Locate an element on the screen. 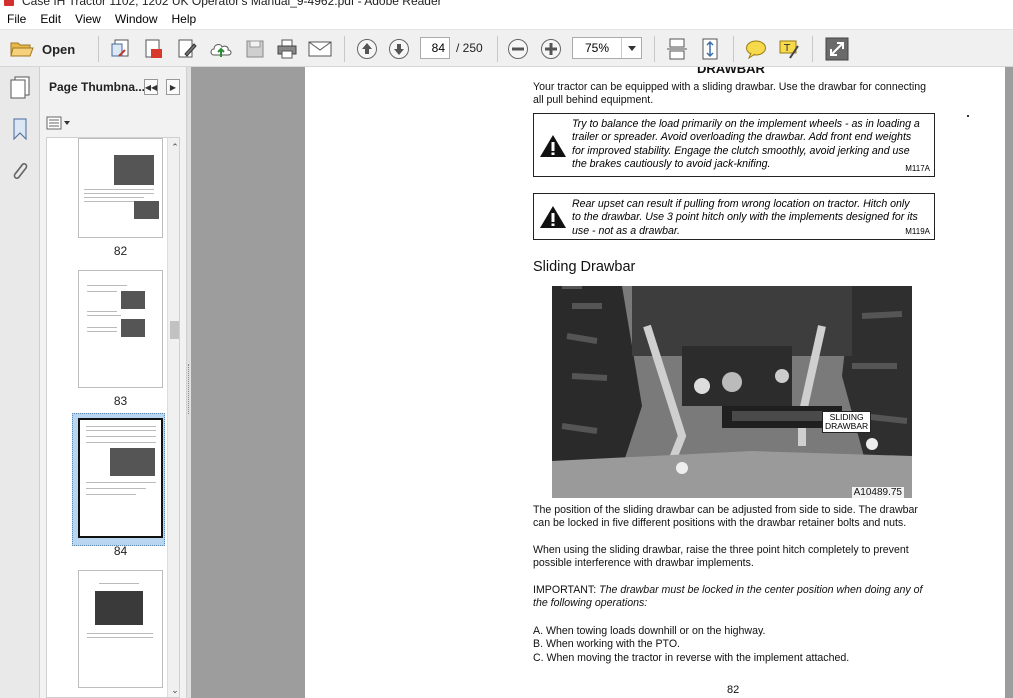 This screenshot has height=698, width=1013. collapse-panel-button: ◀◀ is located at coordinates (151, 87).